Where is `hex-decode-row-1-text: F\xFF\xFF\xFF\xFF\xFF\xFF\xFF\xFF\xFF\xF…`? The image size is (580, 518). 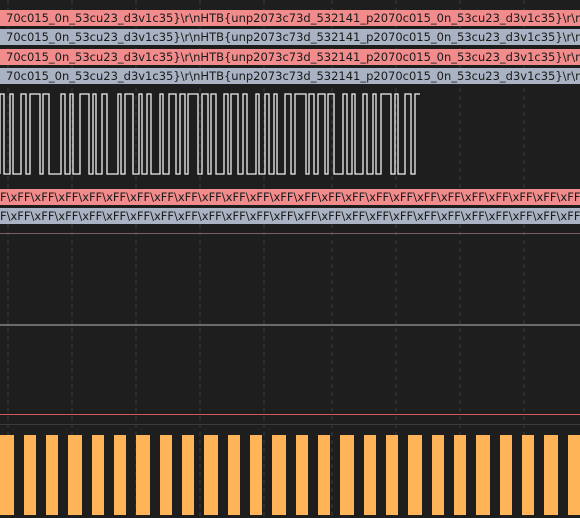 hex-decode-row-1-text: F\xFF\xFF\xFF\xFF\xFF\xFF\xFF\xFF\xFF\xF… is located at coordinates (290, 197).